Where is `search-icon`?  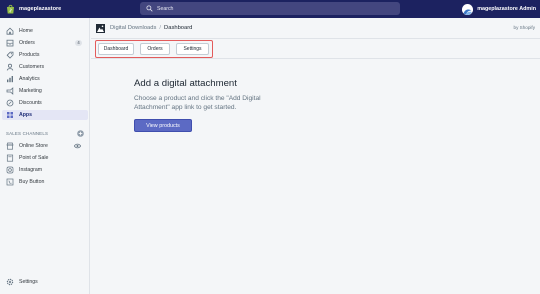
search-icon is located at coordinates (149, 8).